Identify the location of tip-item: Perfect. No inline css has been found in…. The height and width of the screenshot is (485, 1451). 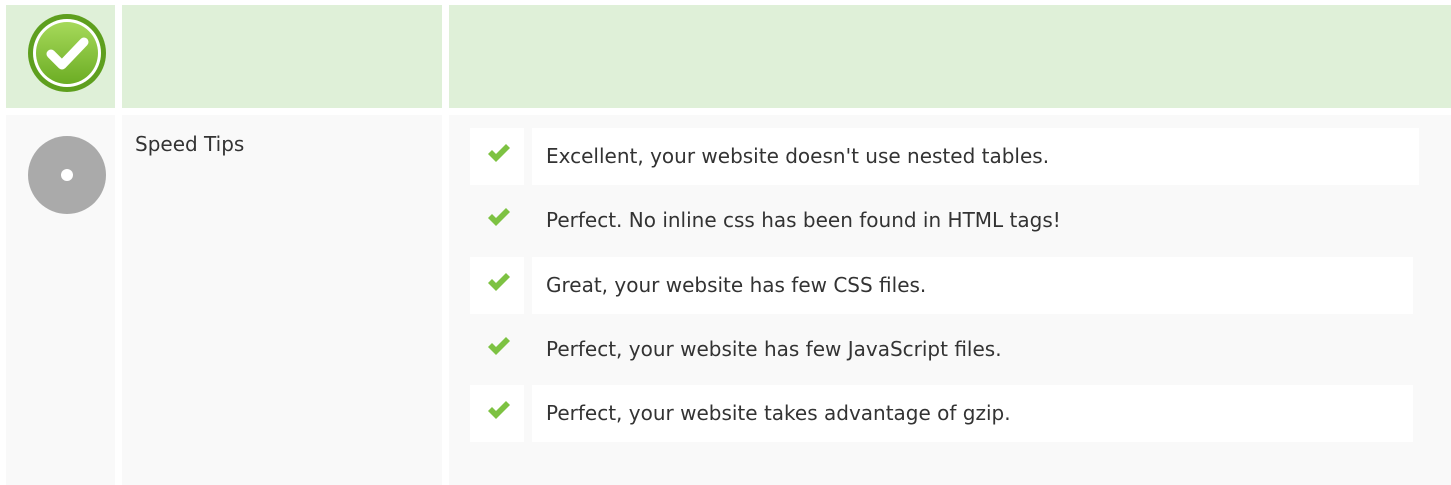
(941, 220).